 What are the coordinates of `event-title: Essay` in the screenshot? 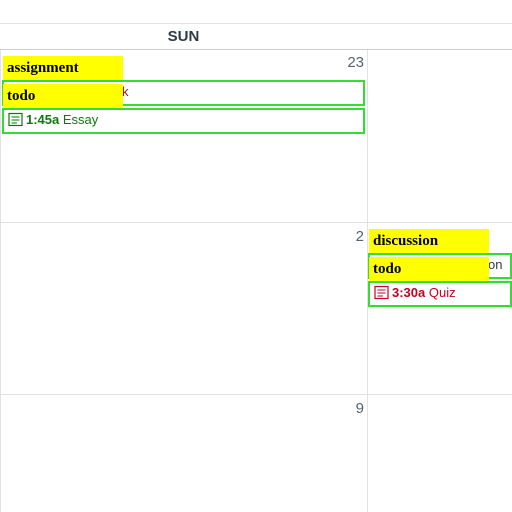 It's located at (80, 119).